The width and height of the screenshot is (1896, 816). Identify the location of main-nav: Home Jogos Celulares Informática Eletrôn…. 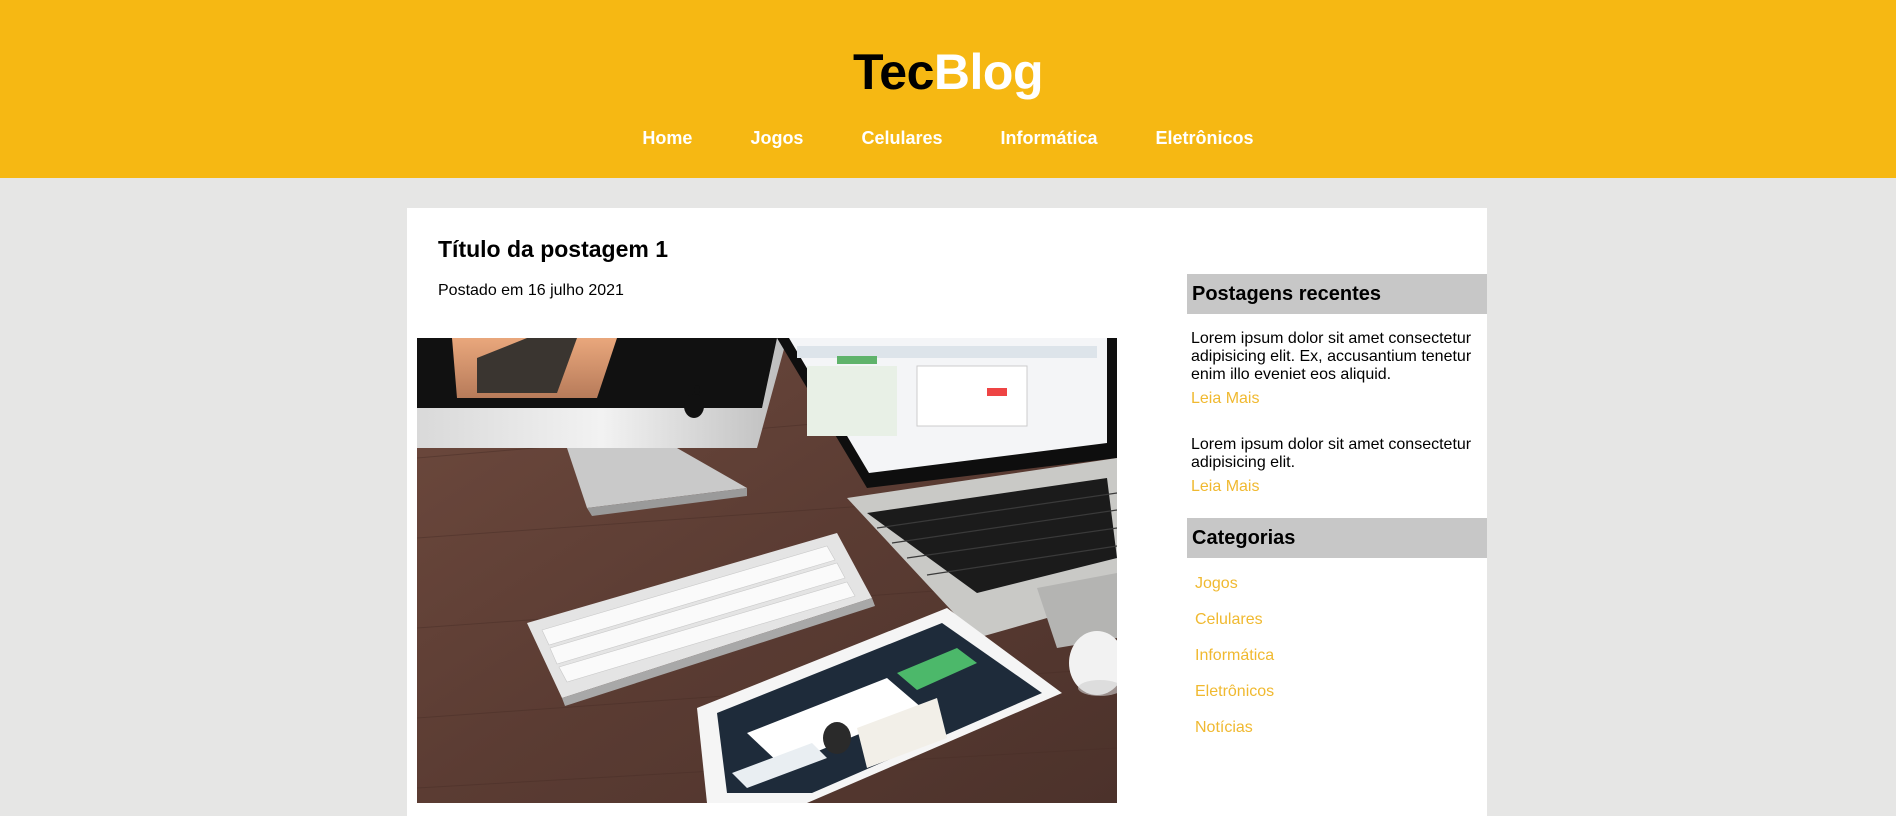
(948, 138).